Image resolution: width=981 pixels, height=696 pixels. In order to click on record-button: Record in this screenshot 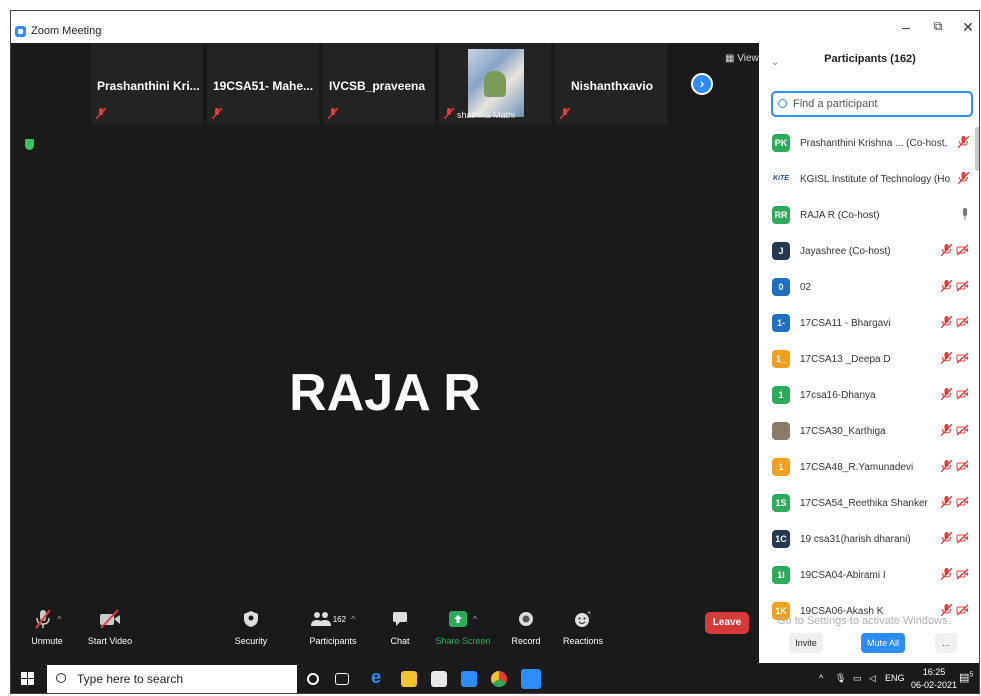, I will do `click(526, 626)`.